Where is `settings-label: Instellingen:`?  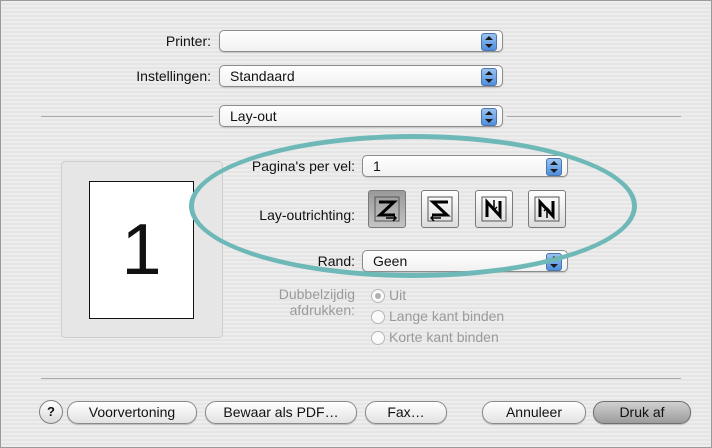 settings-label: Instellingen: is located at coordinates (173, 76).